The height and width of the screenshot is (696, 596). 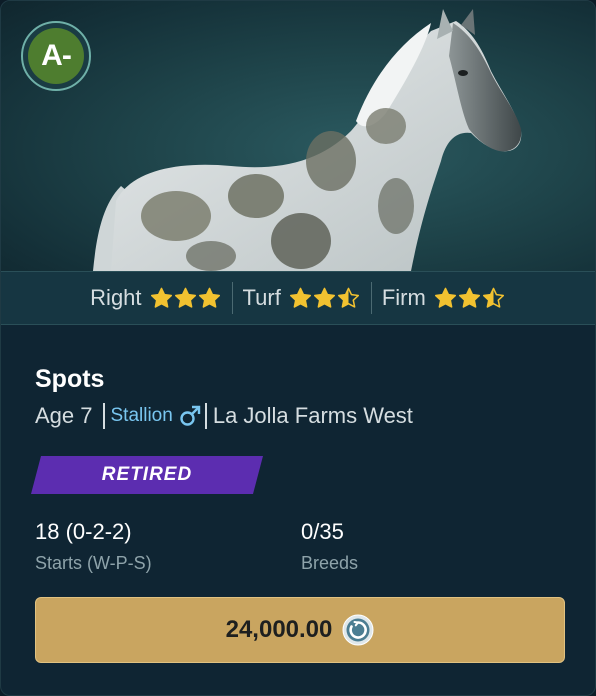 I want to click on price-amount: 24,000.00, so click(x=279, y=629).